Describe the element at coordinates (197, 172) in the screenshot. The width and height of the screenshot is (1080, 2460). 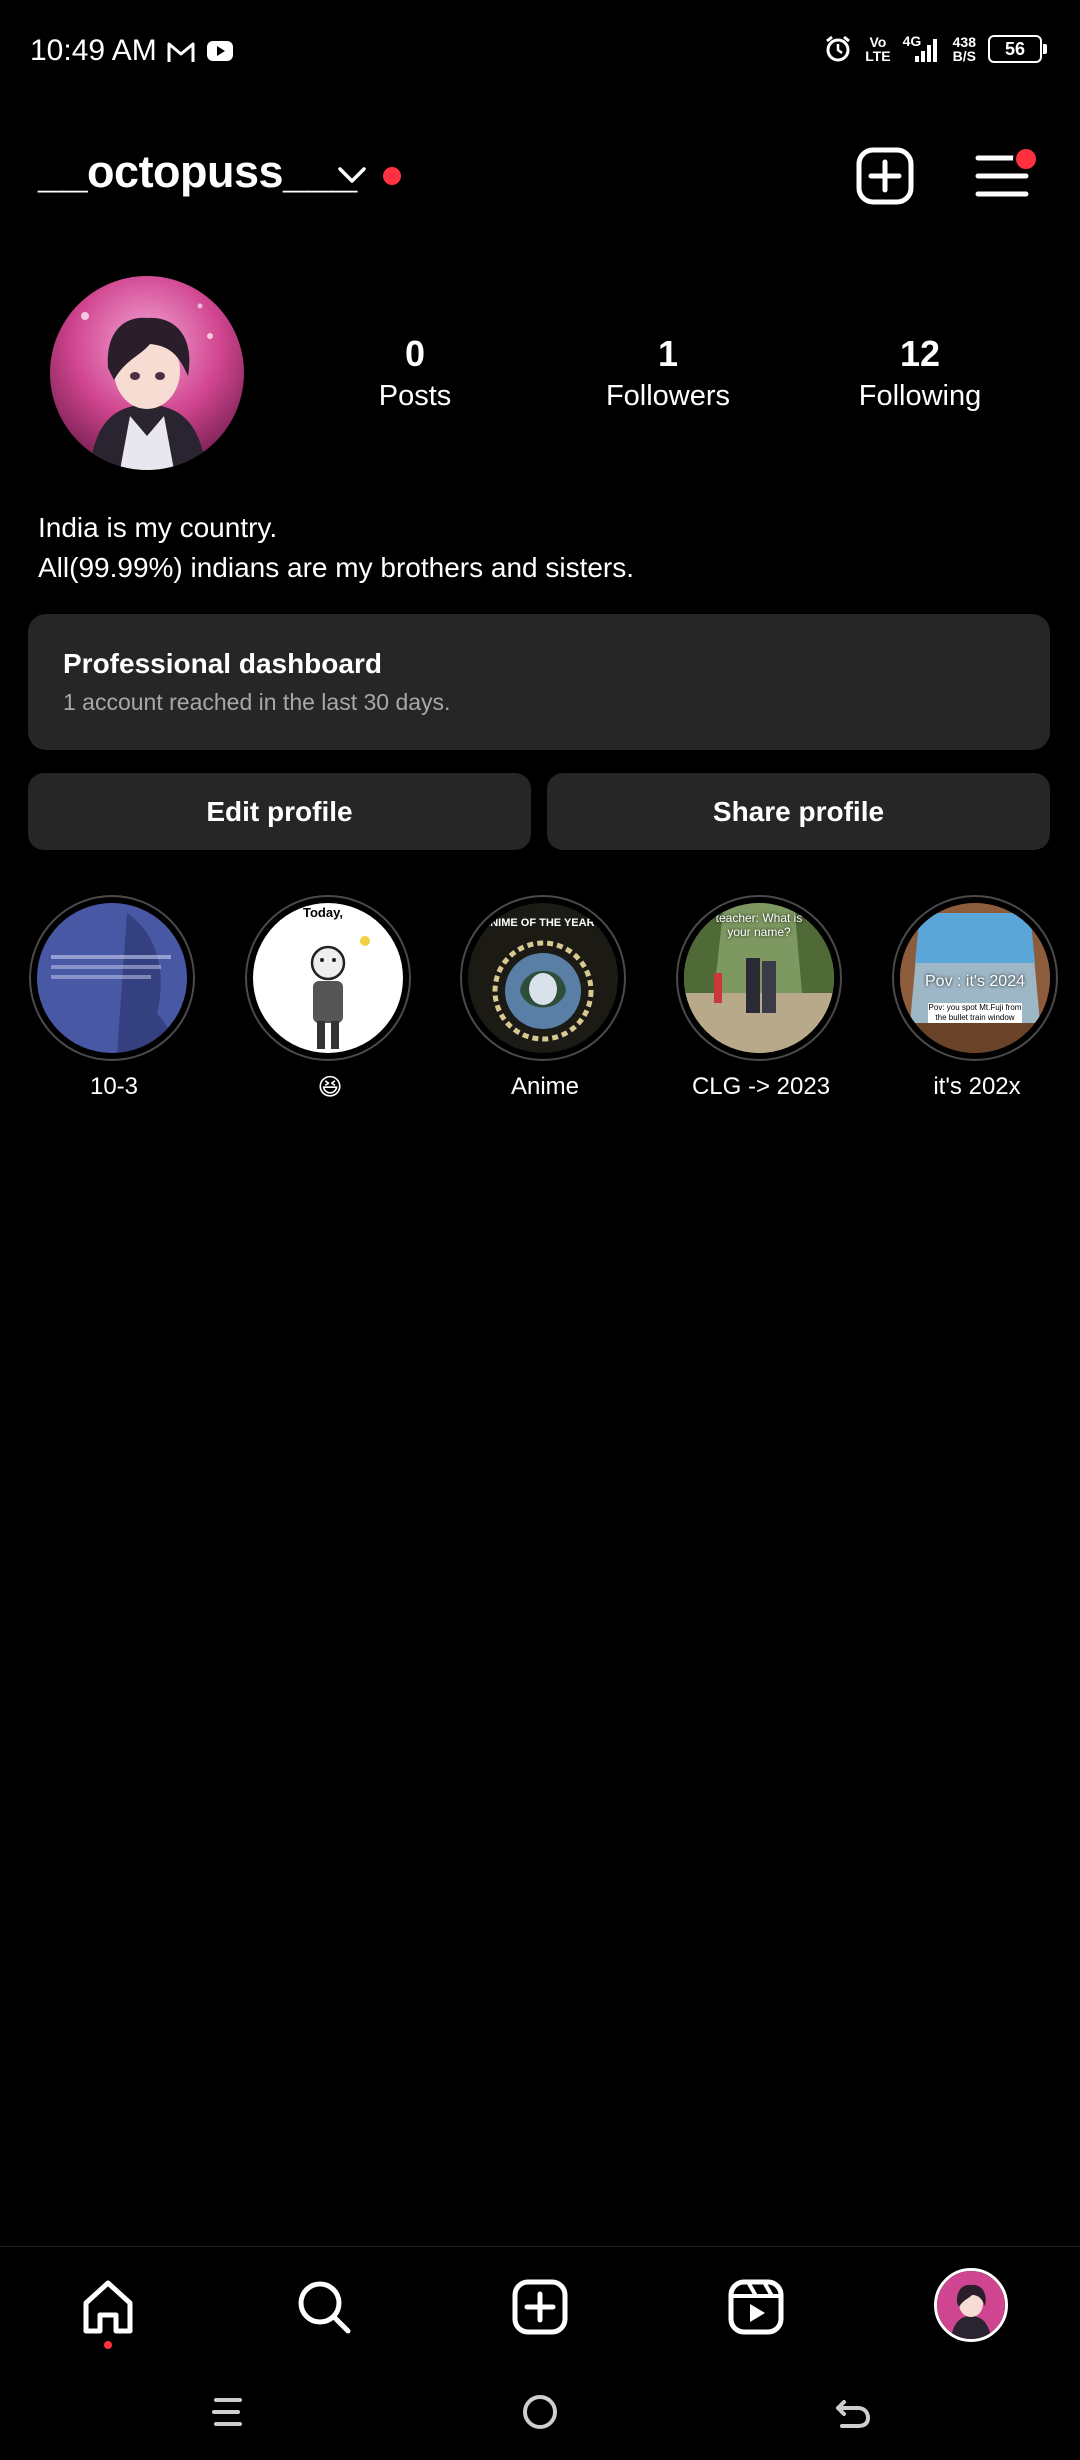
I see `profile-username: __octopuss___` at that location.